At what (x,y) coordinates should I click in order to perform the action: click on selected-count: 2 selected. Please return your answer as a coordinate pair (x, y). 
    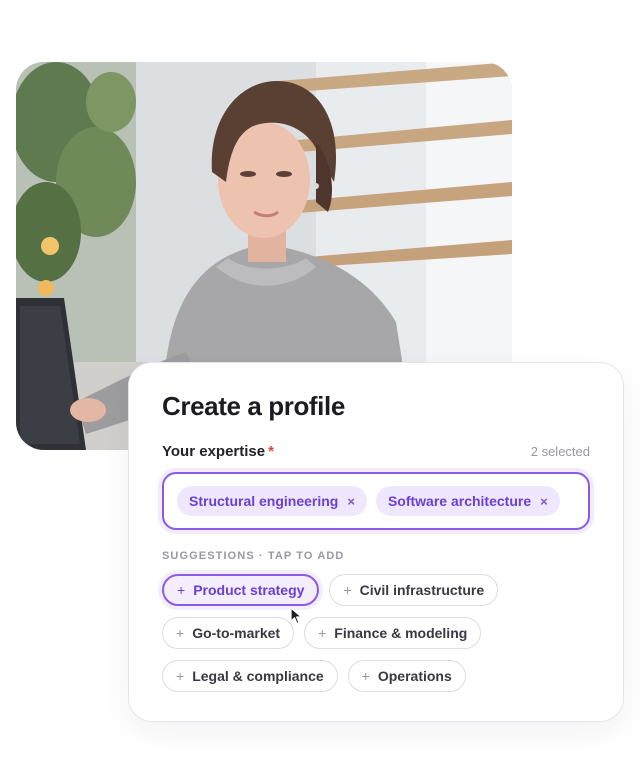
    Looking at the image, I should click on (560, 451).